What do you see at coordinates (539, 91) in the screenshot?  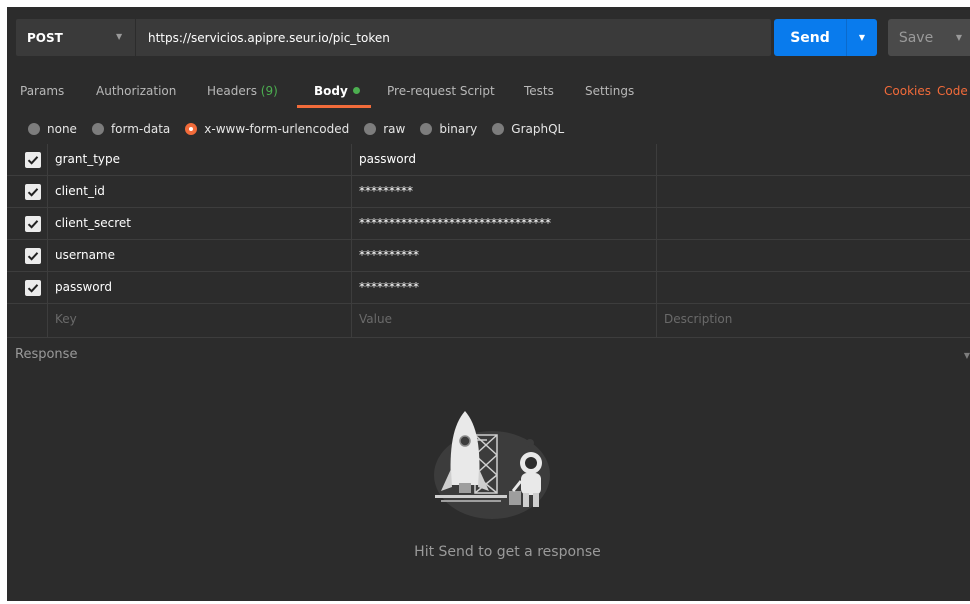 I see `tab-tests: Tests` at bounding box center [539, 91].